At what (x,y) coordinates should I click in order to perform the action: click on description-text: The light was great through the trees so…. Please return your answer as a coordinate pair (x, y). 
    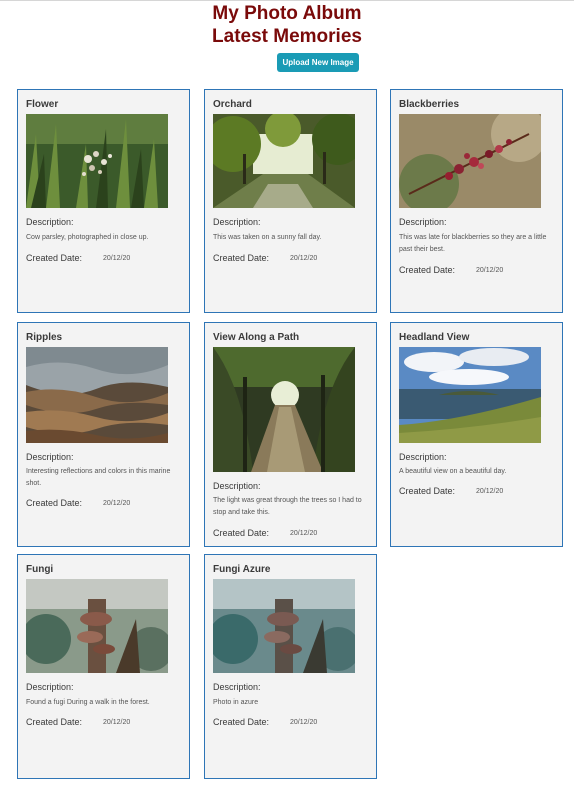
    Looking at the image, I should click on (287, 506).